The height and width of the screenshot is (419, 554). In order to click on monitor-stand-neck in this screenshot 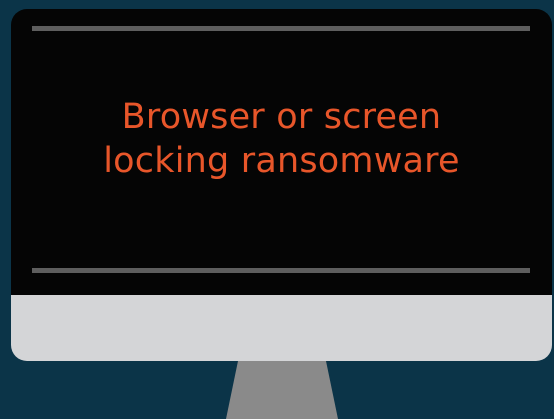, I will do `click(282, 390)`.